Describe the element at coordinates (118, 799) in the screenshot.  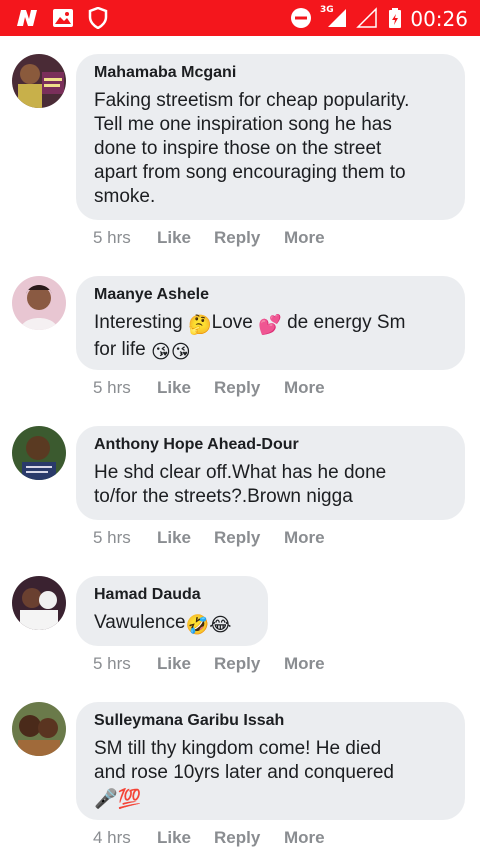
I see `microphone-hundred-emoji: 🎤💯` at that location.